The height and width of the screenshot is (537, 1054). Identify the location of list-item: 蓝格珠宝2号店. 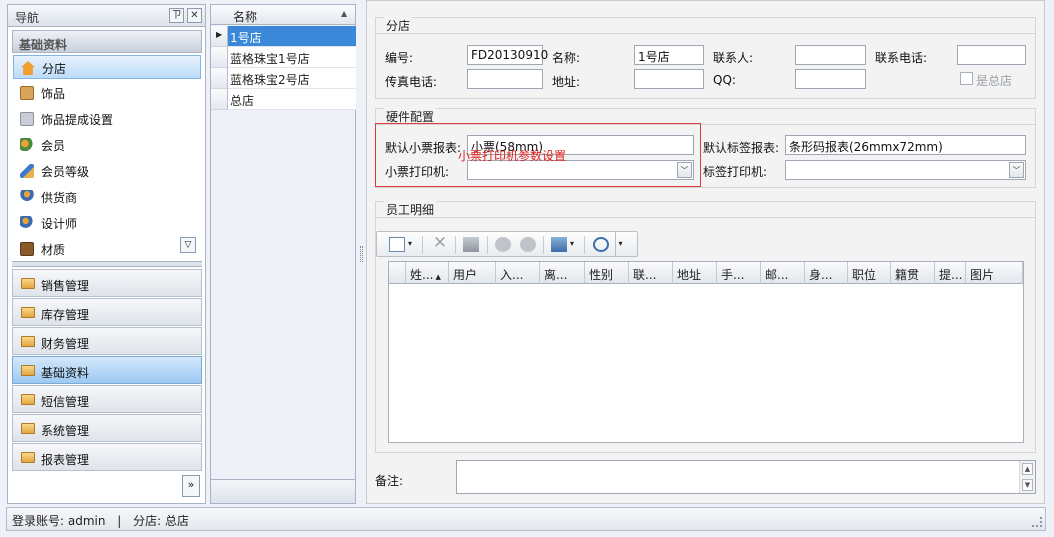
(292, 78).